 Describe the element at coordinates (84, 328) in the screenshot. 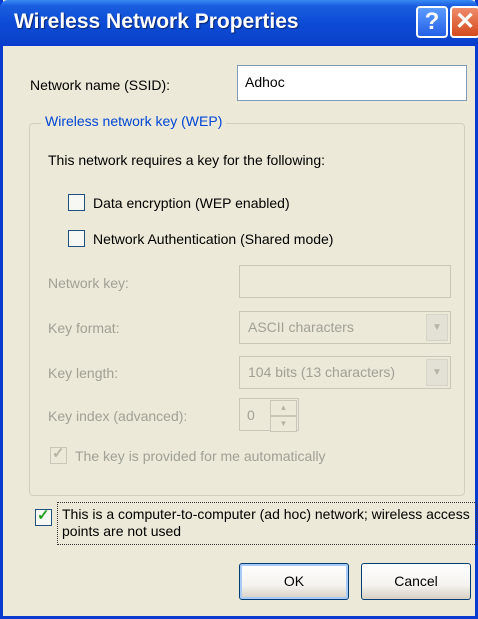

I see `key-format-label: Key format:` at that location.